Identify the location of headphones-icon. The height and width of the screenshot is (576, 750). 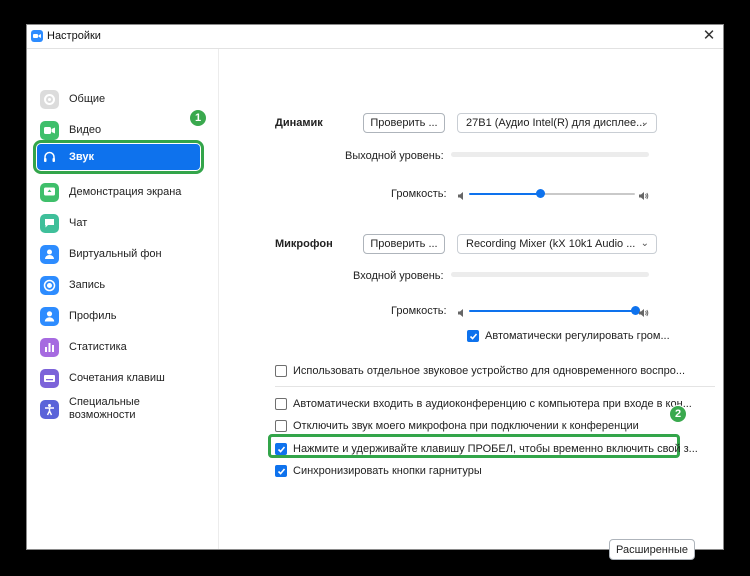
(49, 157).